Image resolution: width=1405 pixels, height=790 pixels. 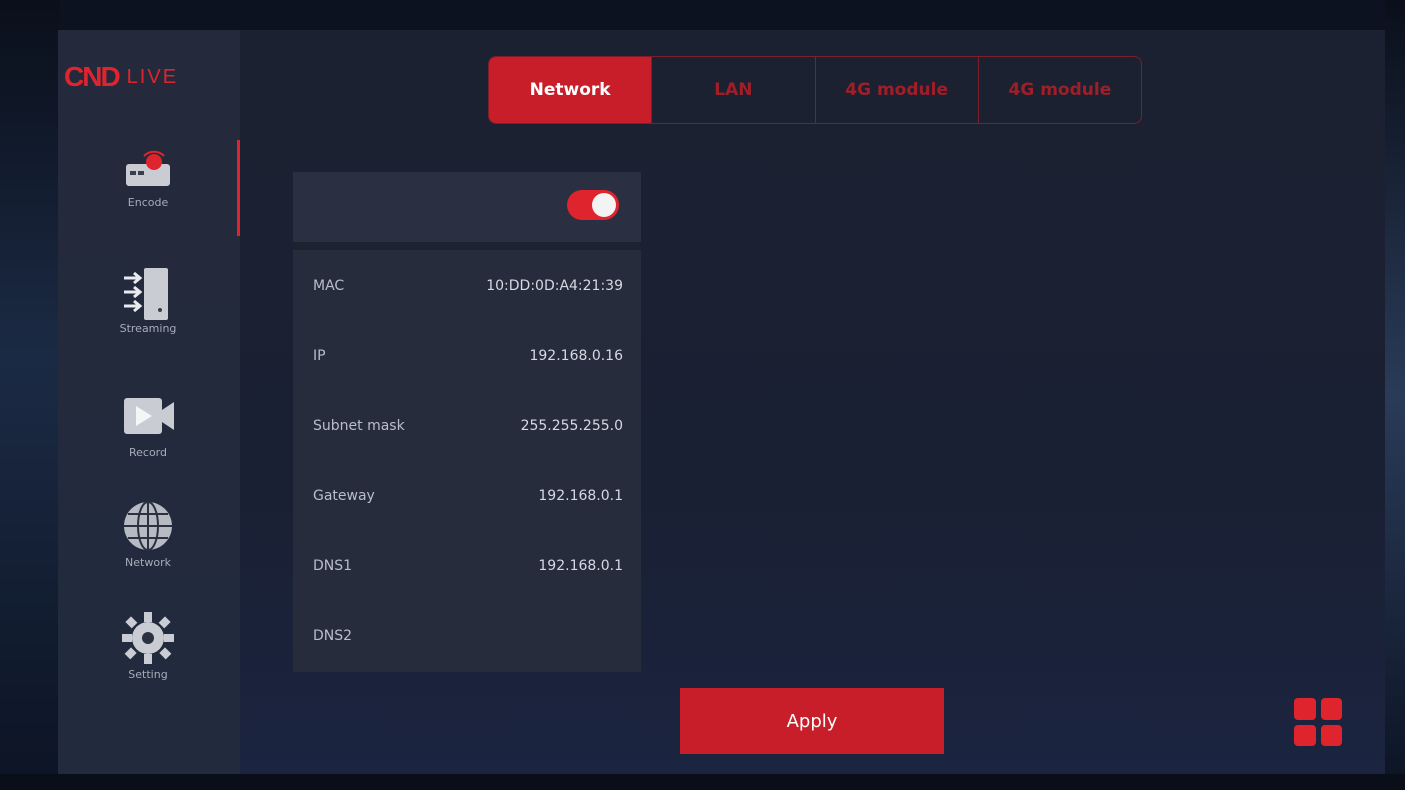 What do you see at coordinates (467, 211) in the screenshot?
I see `panel-header` at bounding box center [467, 211].